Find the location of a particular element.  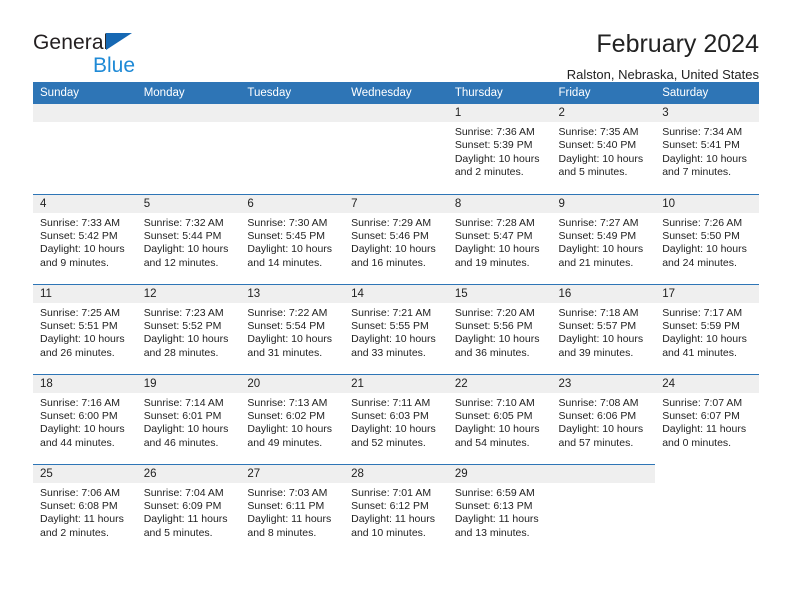

location-subtitle: Ralston, Nebraska, United States is located at coordinates (662, 74).